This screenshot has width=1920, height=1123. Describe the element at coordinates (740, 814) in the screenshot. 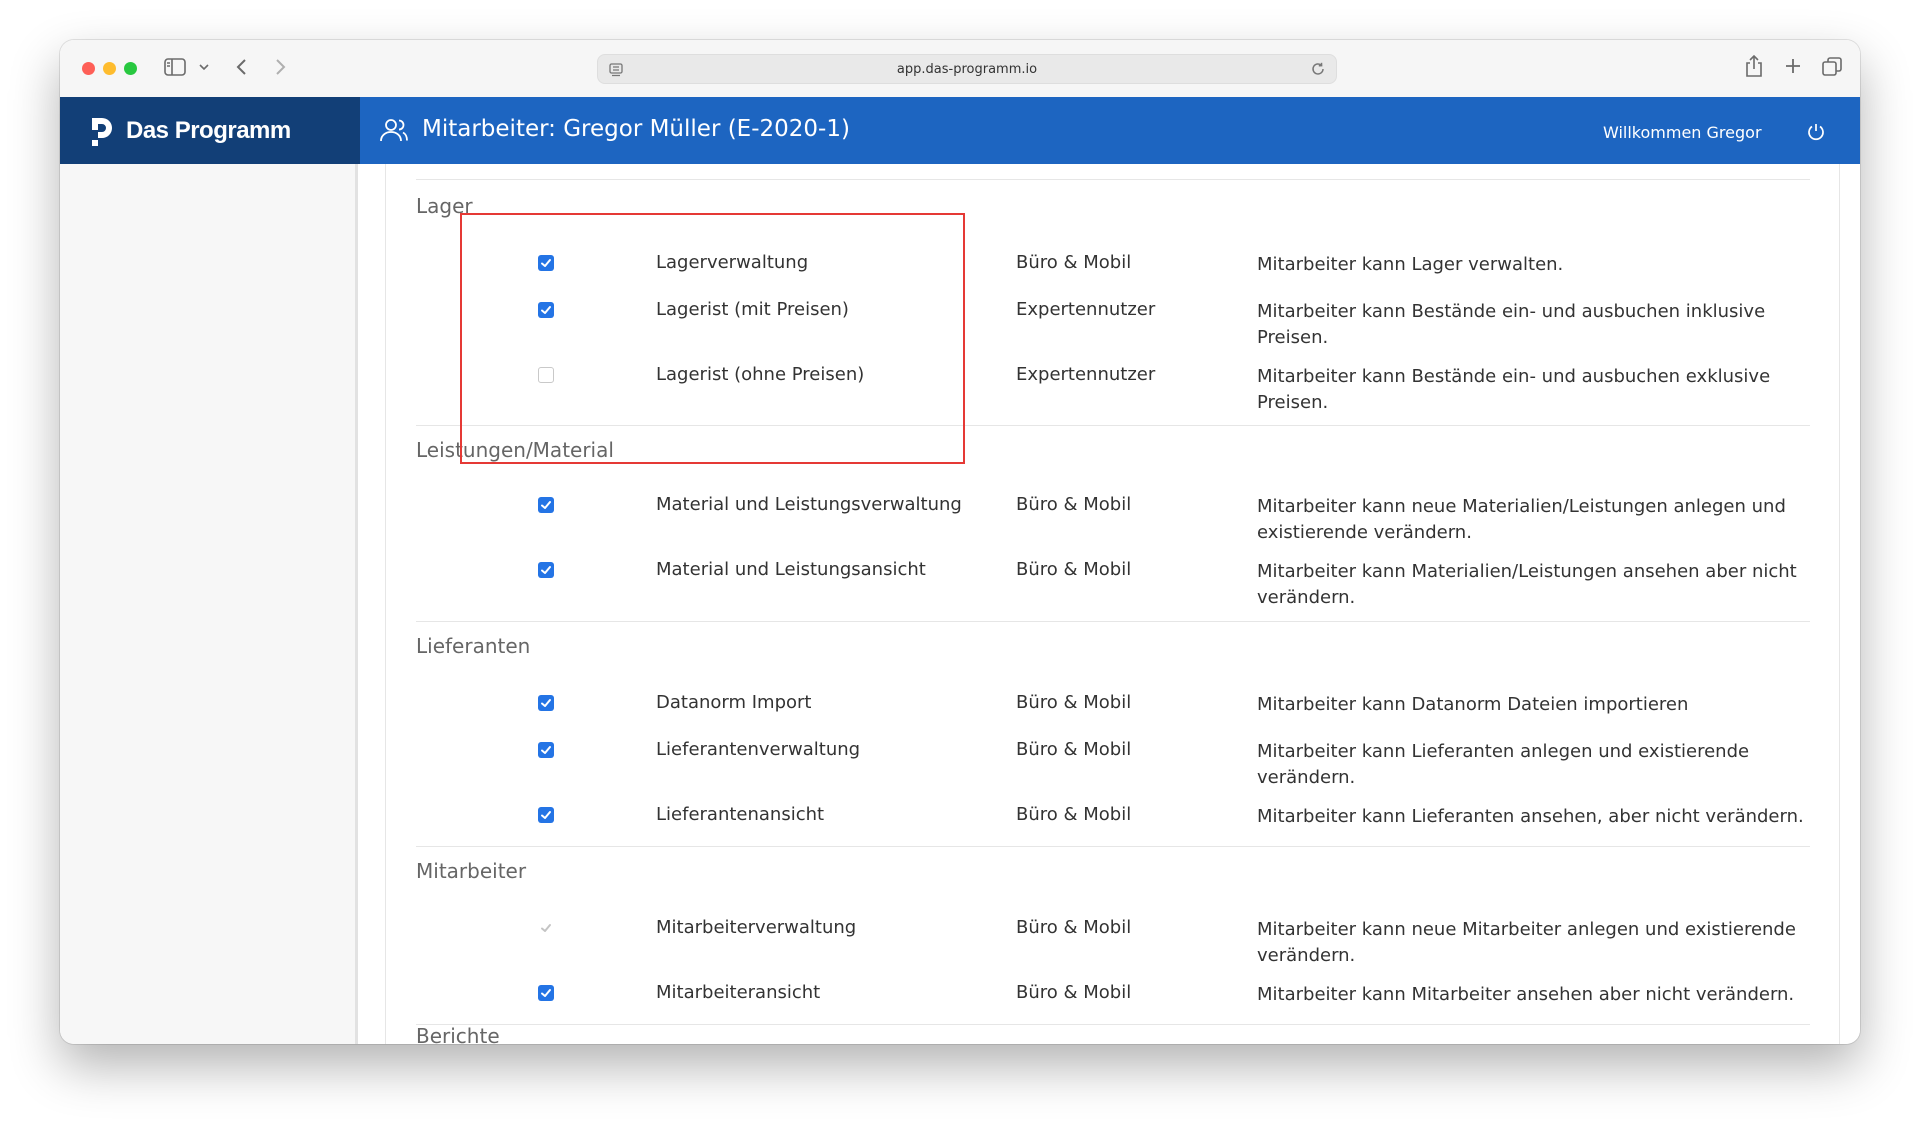

I see `permission-name: Lieferantenansicht` at that location.